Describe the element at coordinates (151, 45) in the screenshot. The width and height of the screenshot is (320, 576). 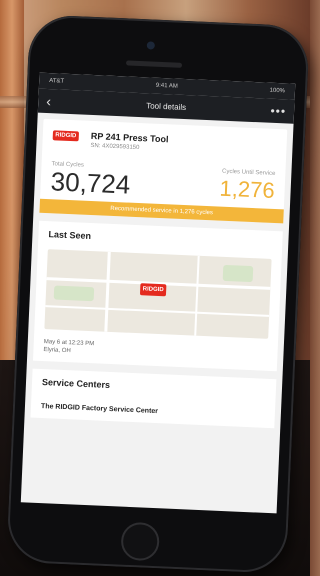
I see `front-camera` at that location.